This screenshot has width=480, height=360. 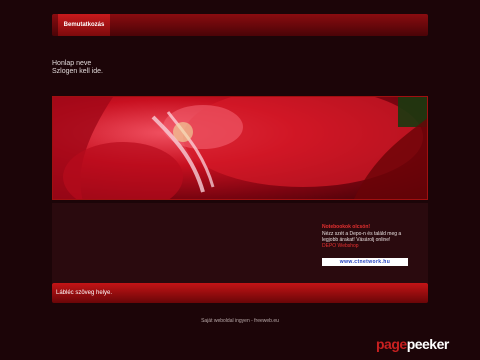 What do you see at coordinates (72, 63) in the screenshot?
I see `site-name: Honlap neve` at bounding box center [72, 63].